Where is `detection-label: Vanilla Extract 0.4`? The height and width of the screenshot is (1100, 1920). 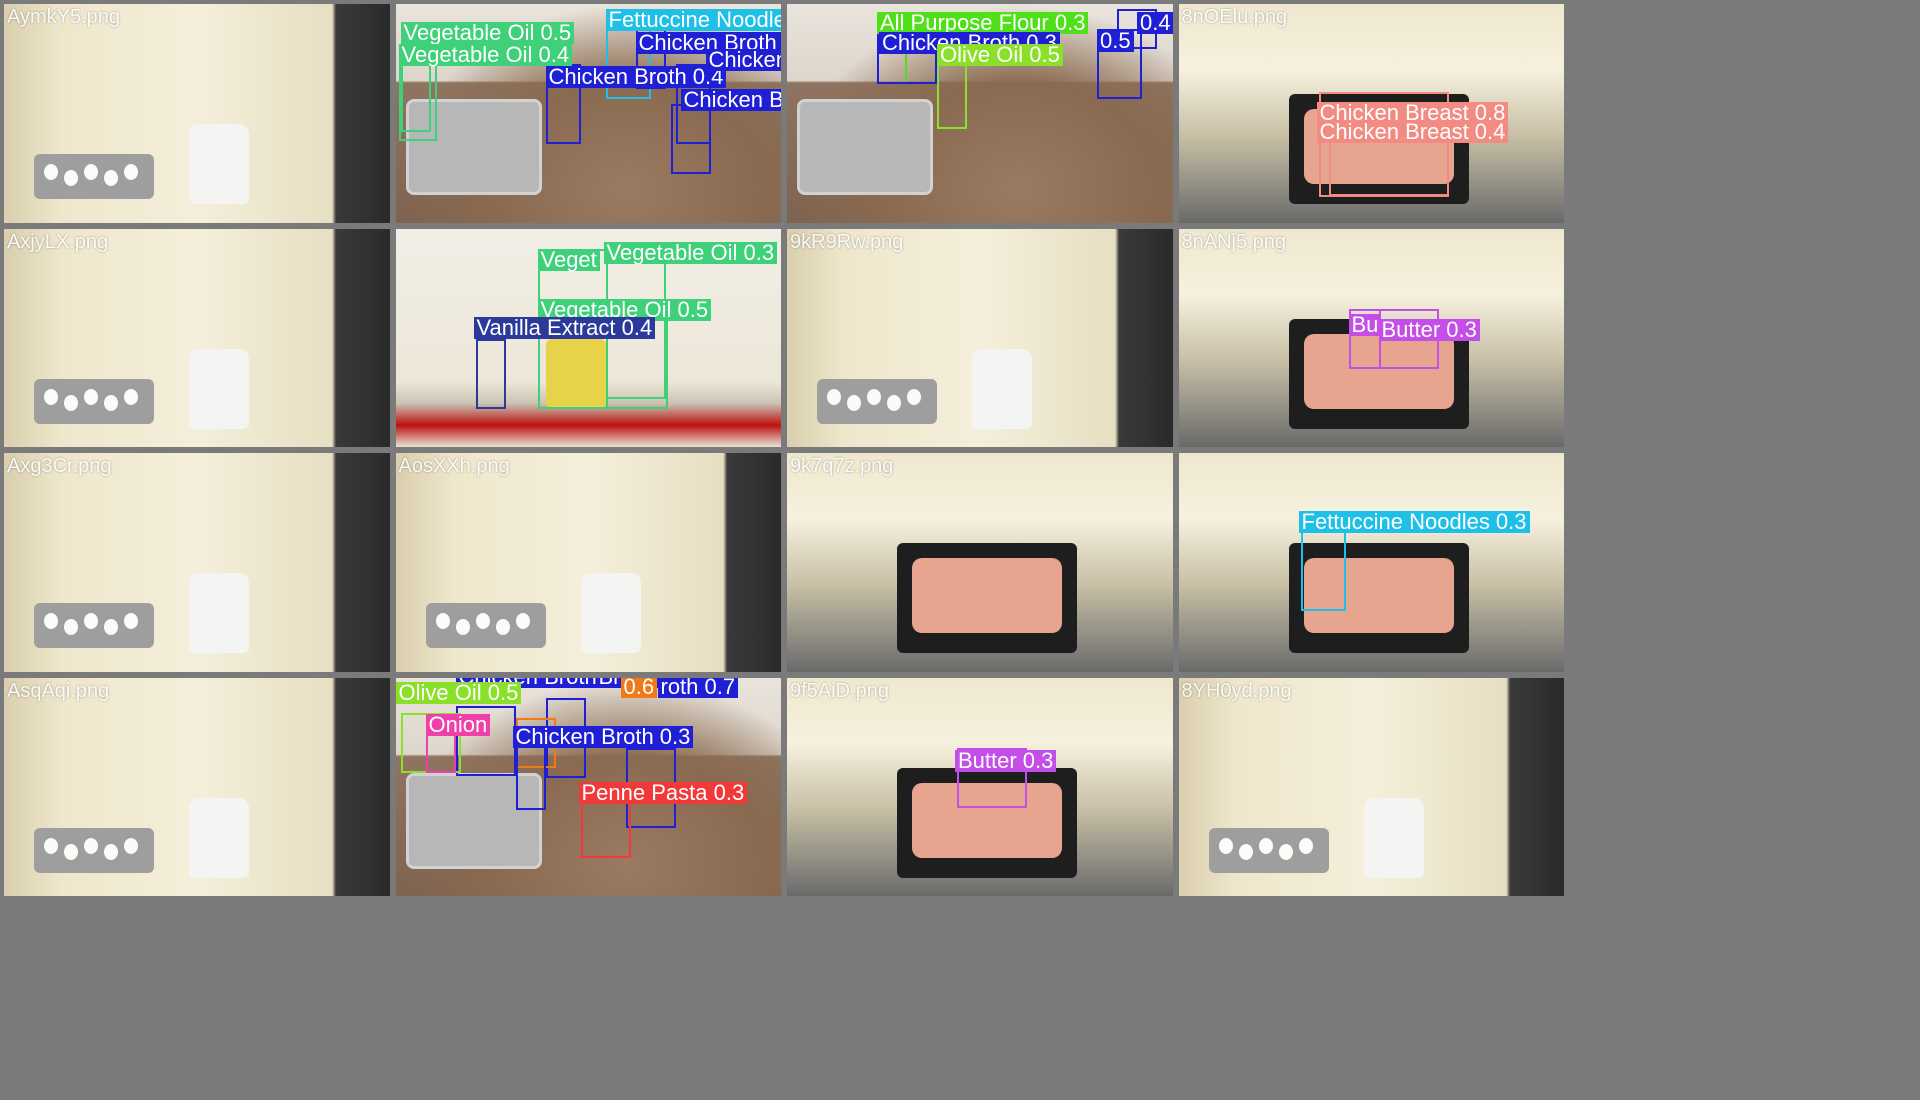 detection-label: Vanilla Extract 0.4 is located at coordinates (564, 327).